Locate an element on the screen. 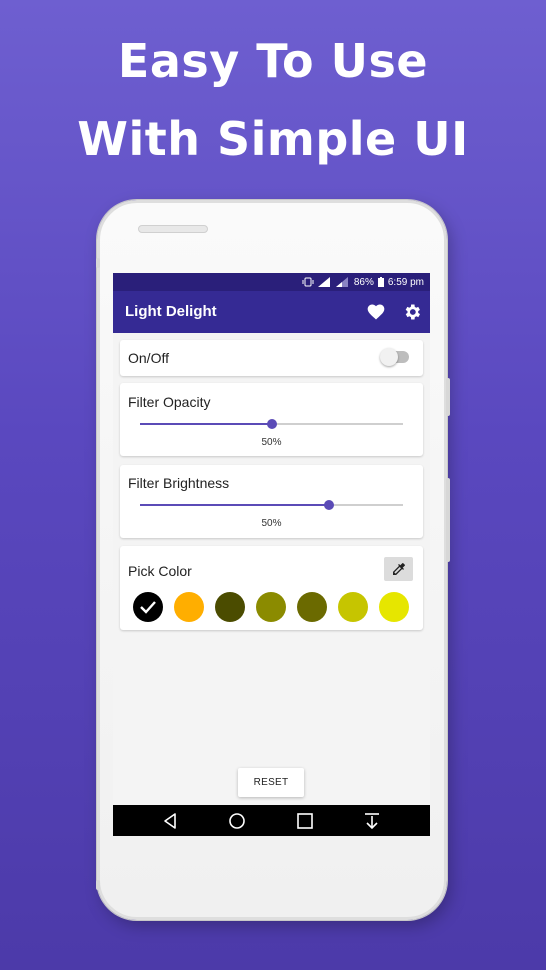 The height and width of the screenshot is (970, 546). back-icon is located at coordinates (171, 821).